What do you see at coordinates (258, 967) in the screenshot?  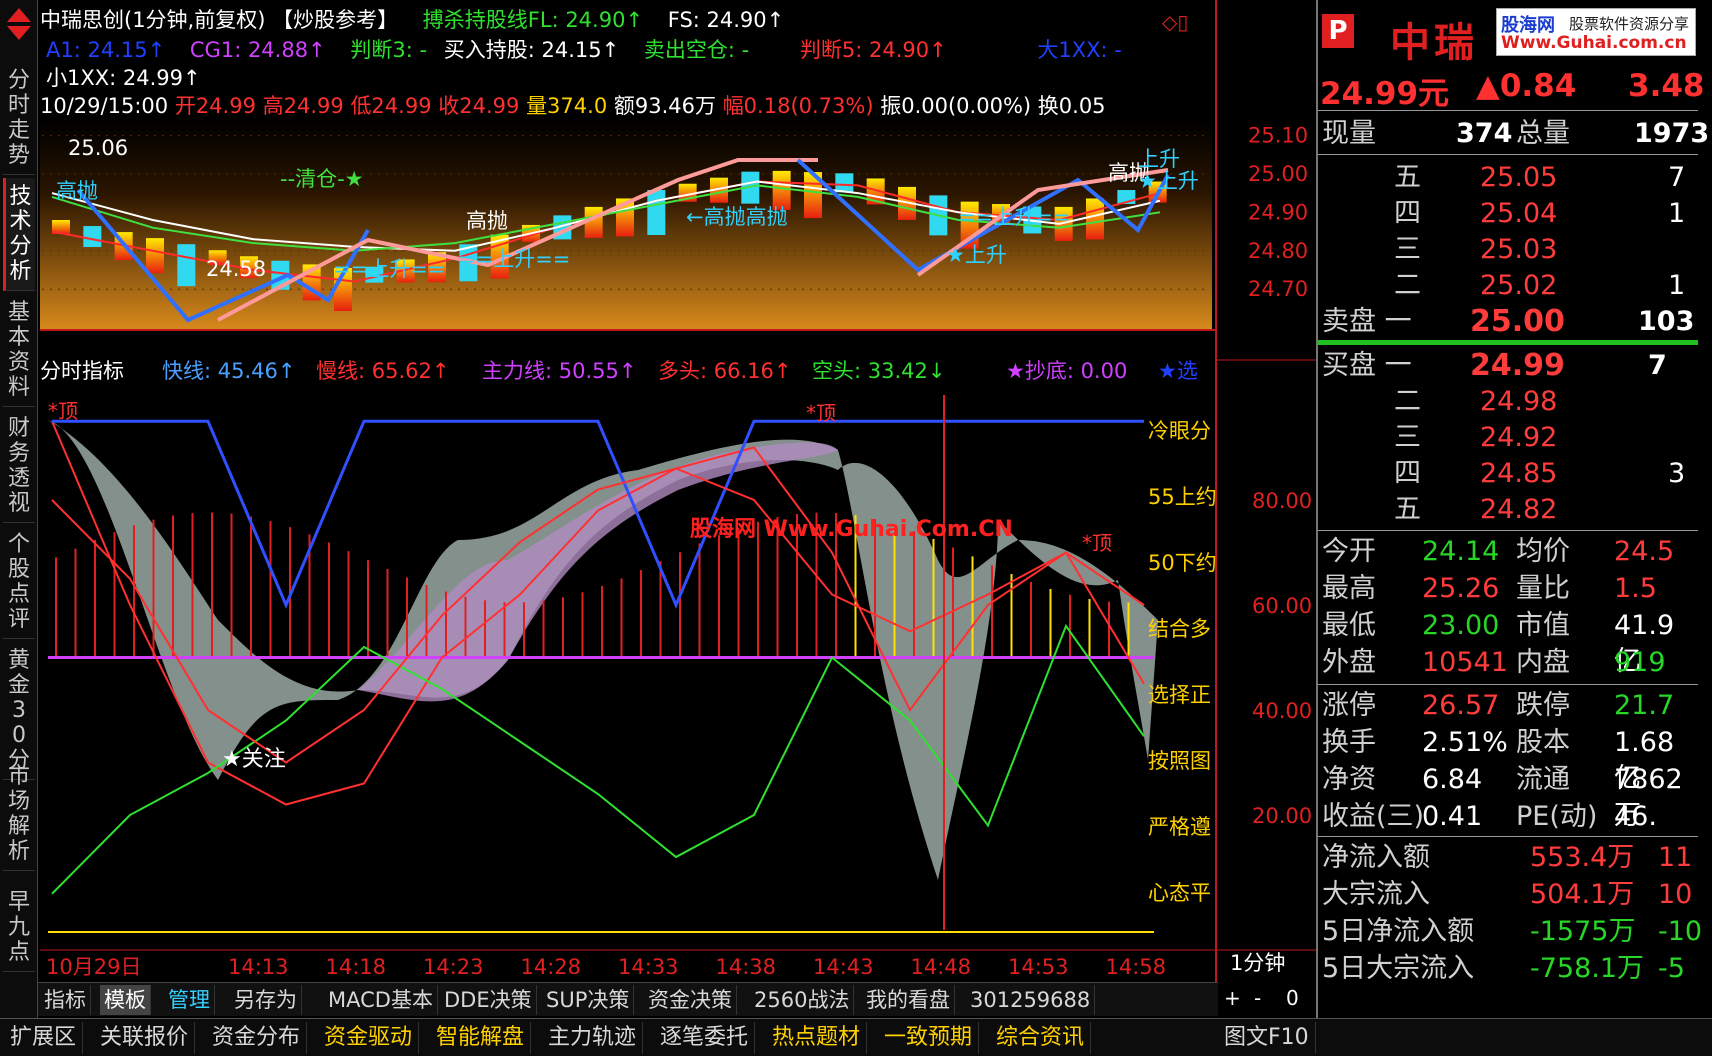 I see `time-tick: 14:13` at bounding box center [258, 967].